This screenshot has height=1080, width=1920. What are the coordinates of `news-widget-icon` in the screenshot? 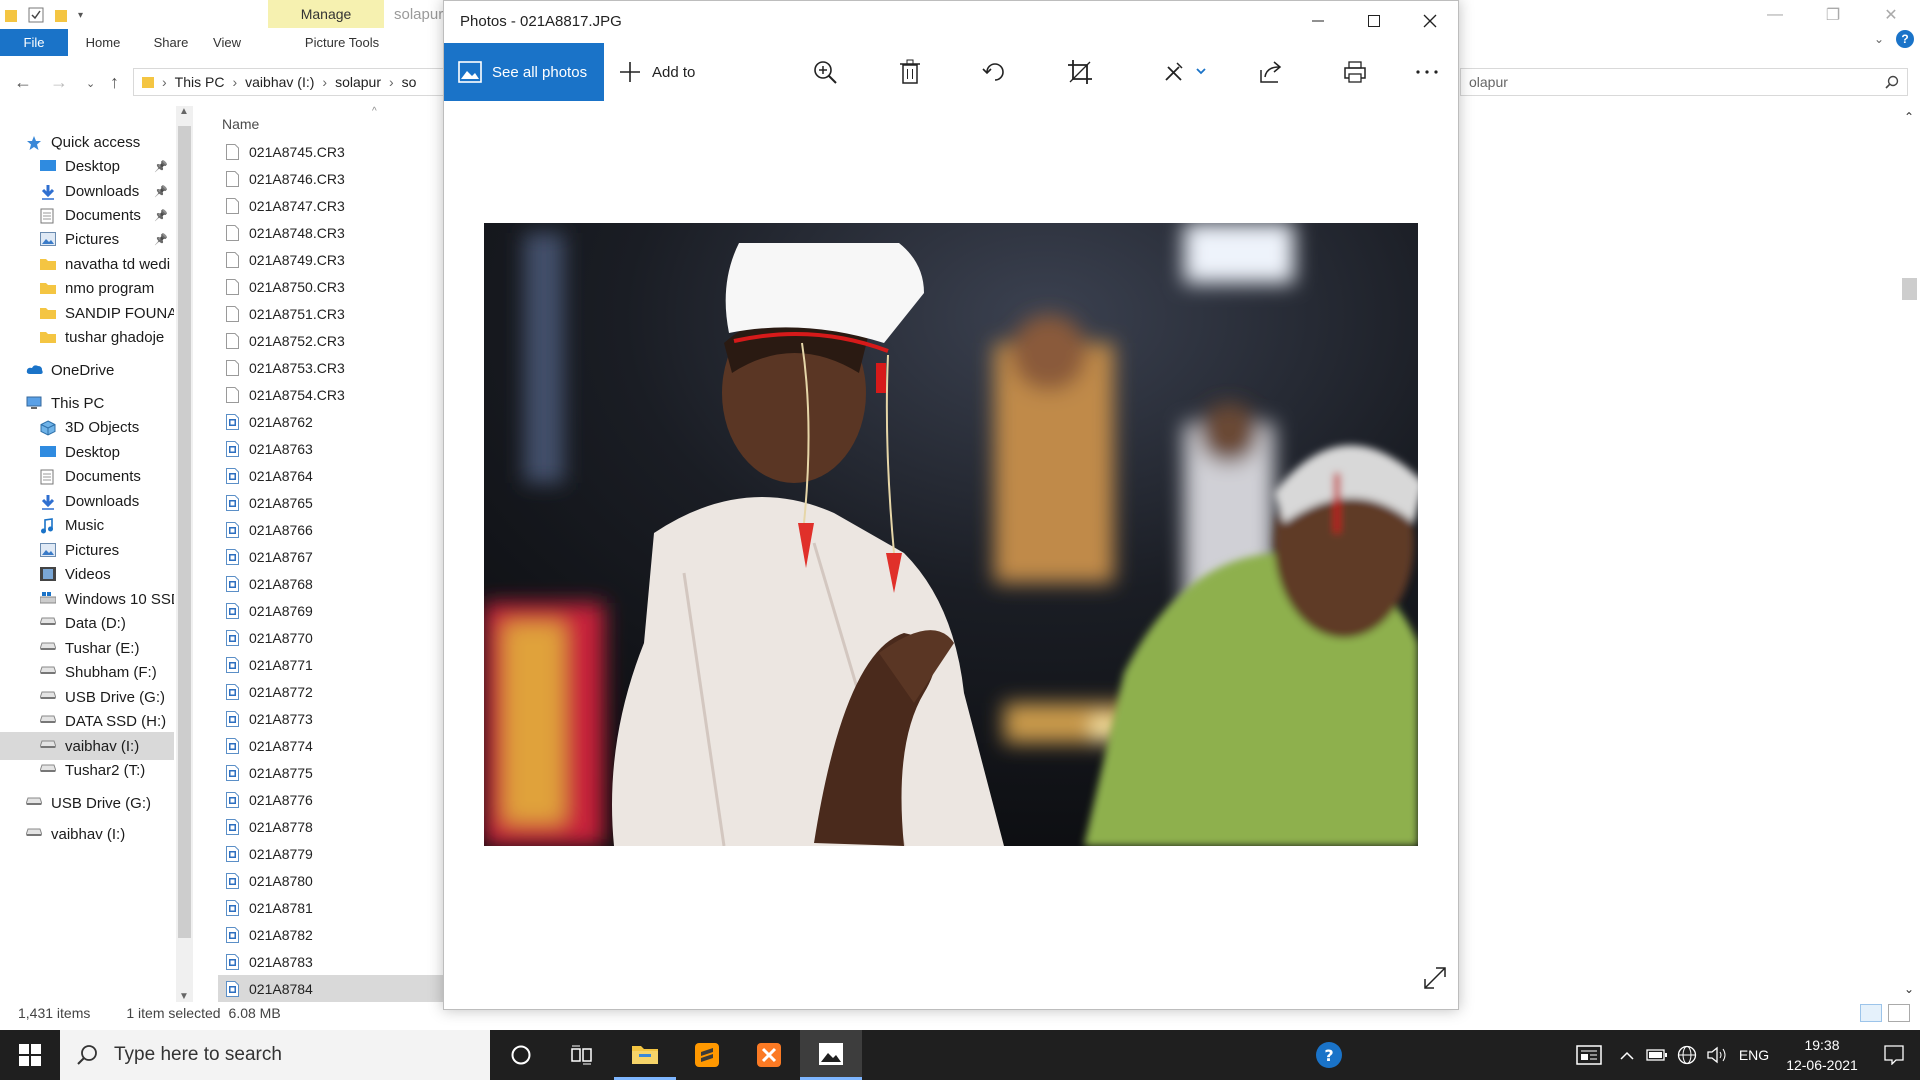 It's located at (1589, 1055).